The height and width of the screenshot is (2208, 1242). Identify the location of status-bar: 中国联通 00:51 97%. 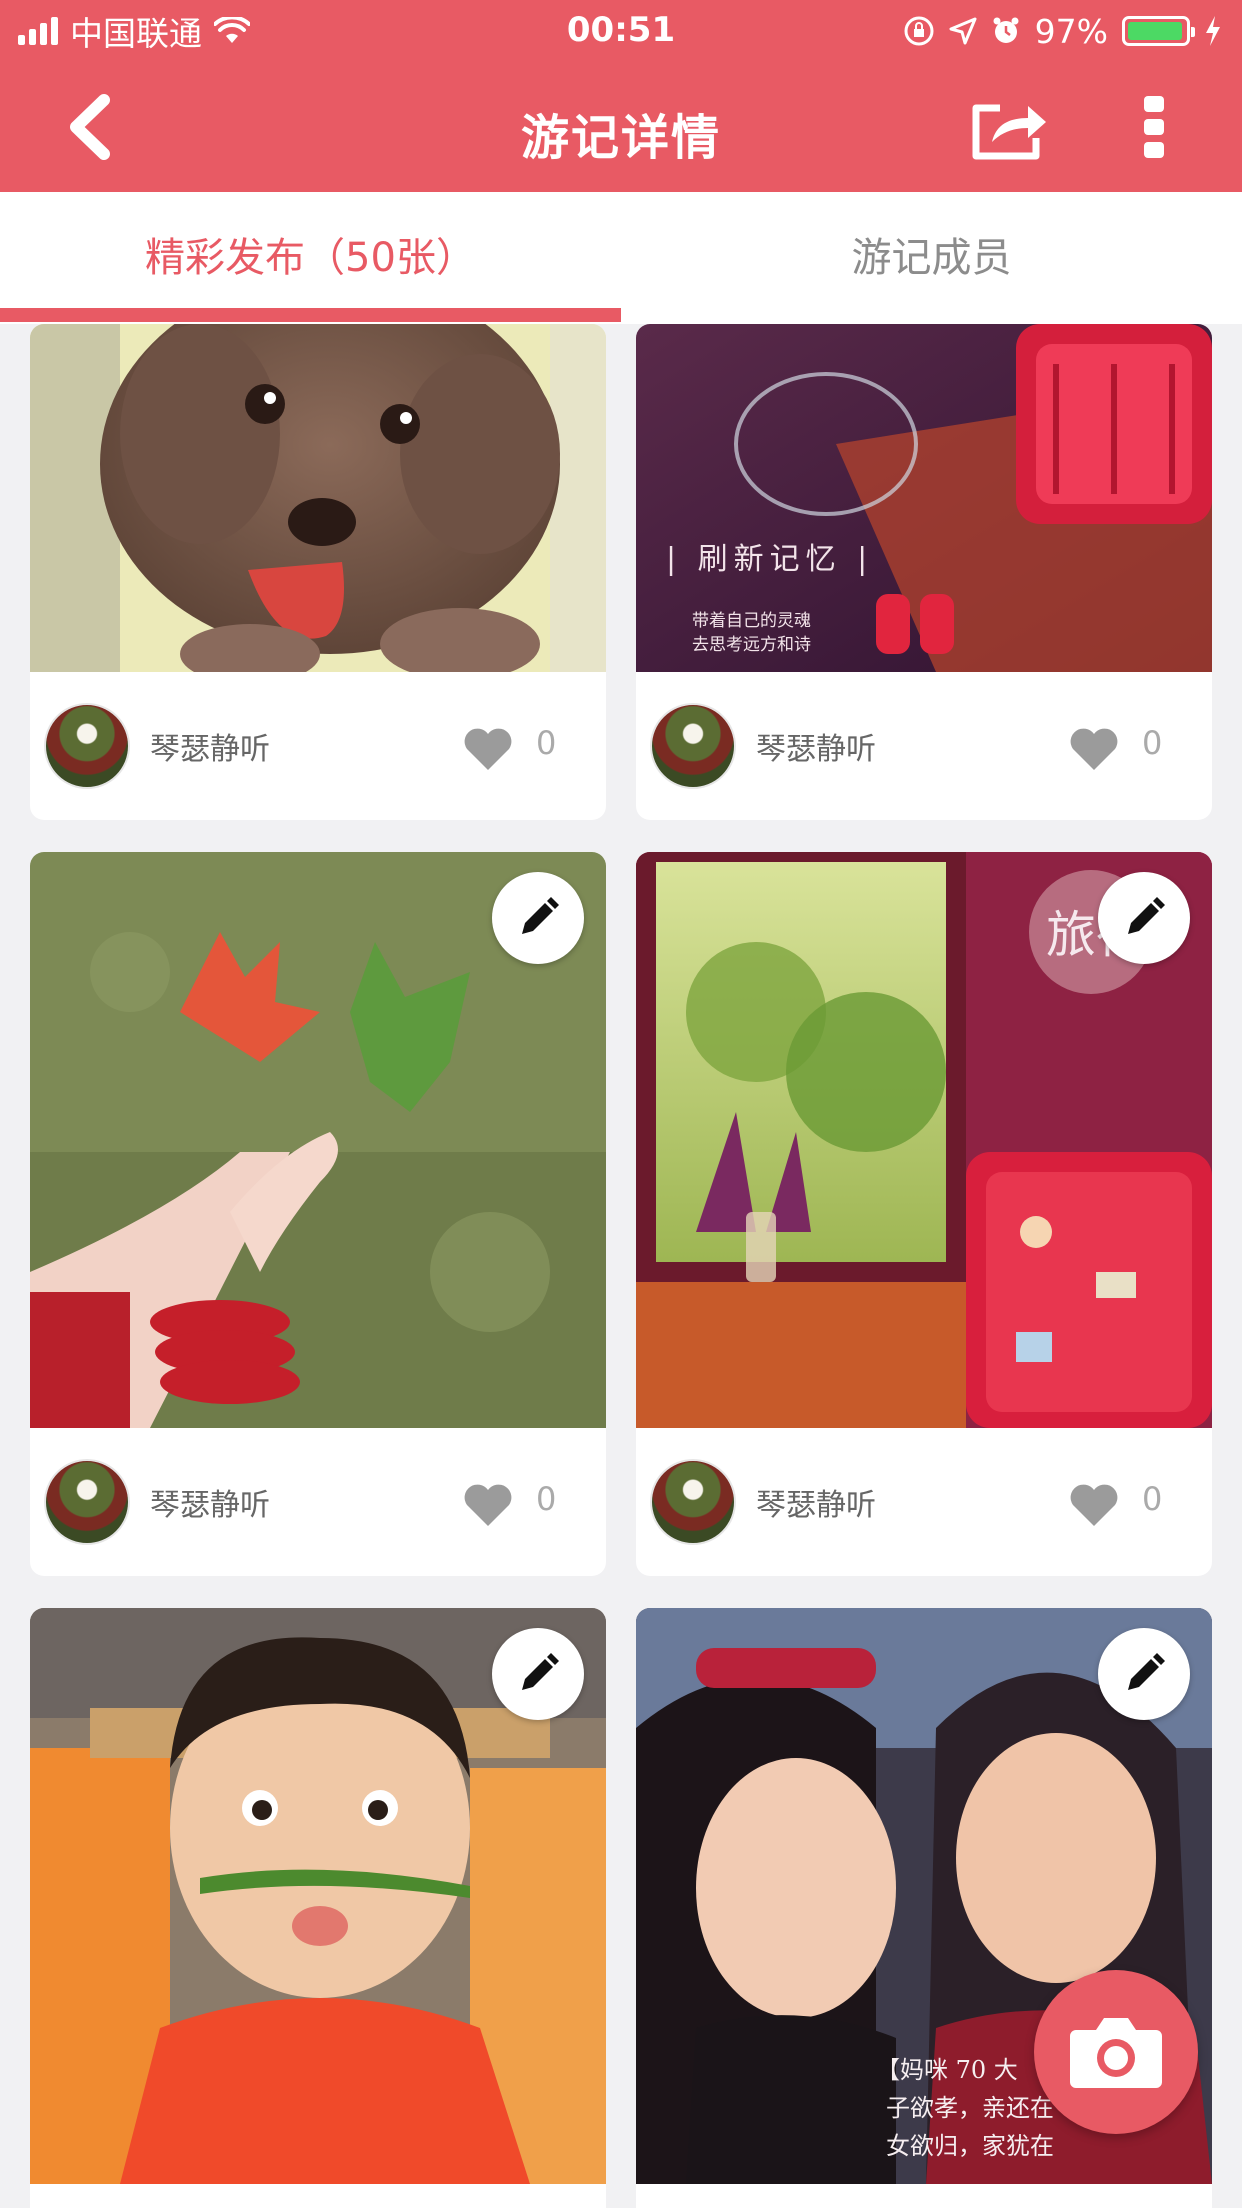
(621, 31).